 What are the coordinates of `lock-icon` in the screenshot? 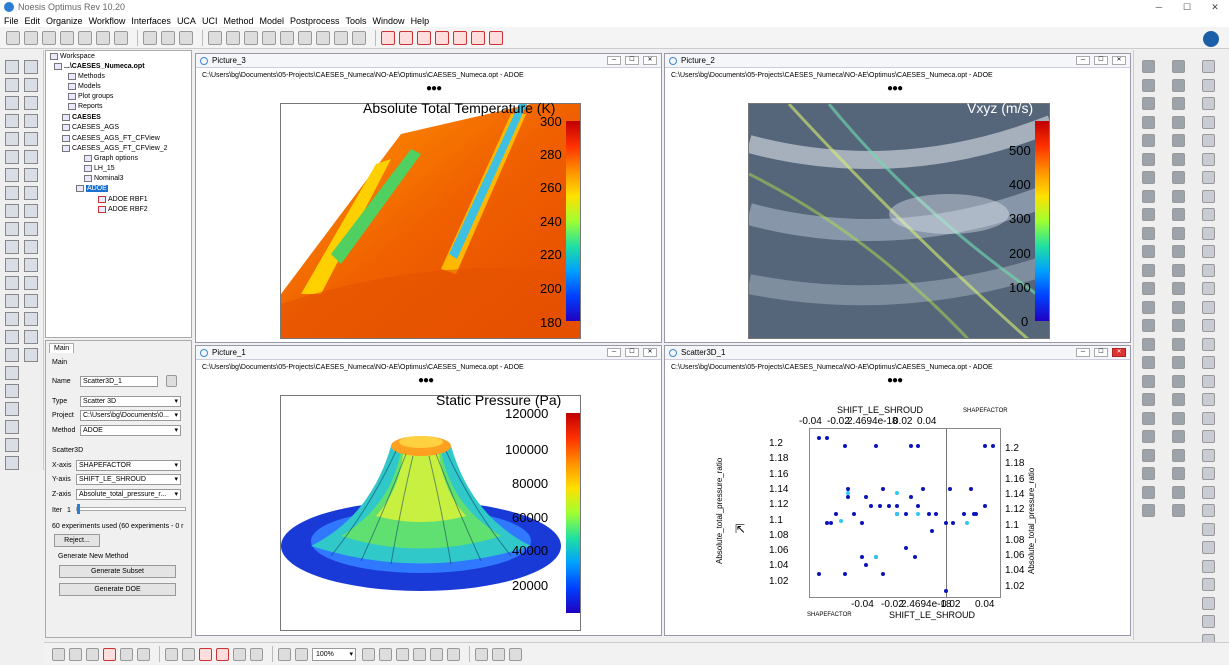 It's located at (171, 381).